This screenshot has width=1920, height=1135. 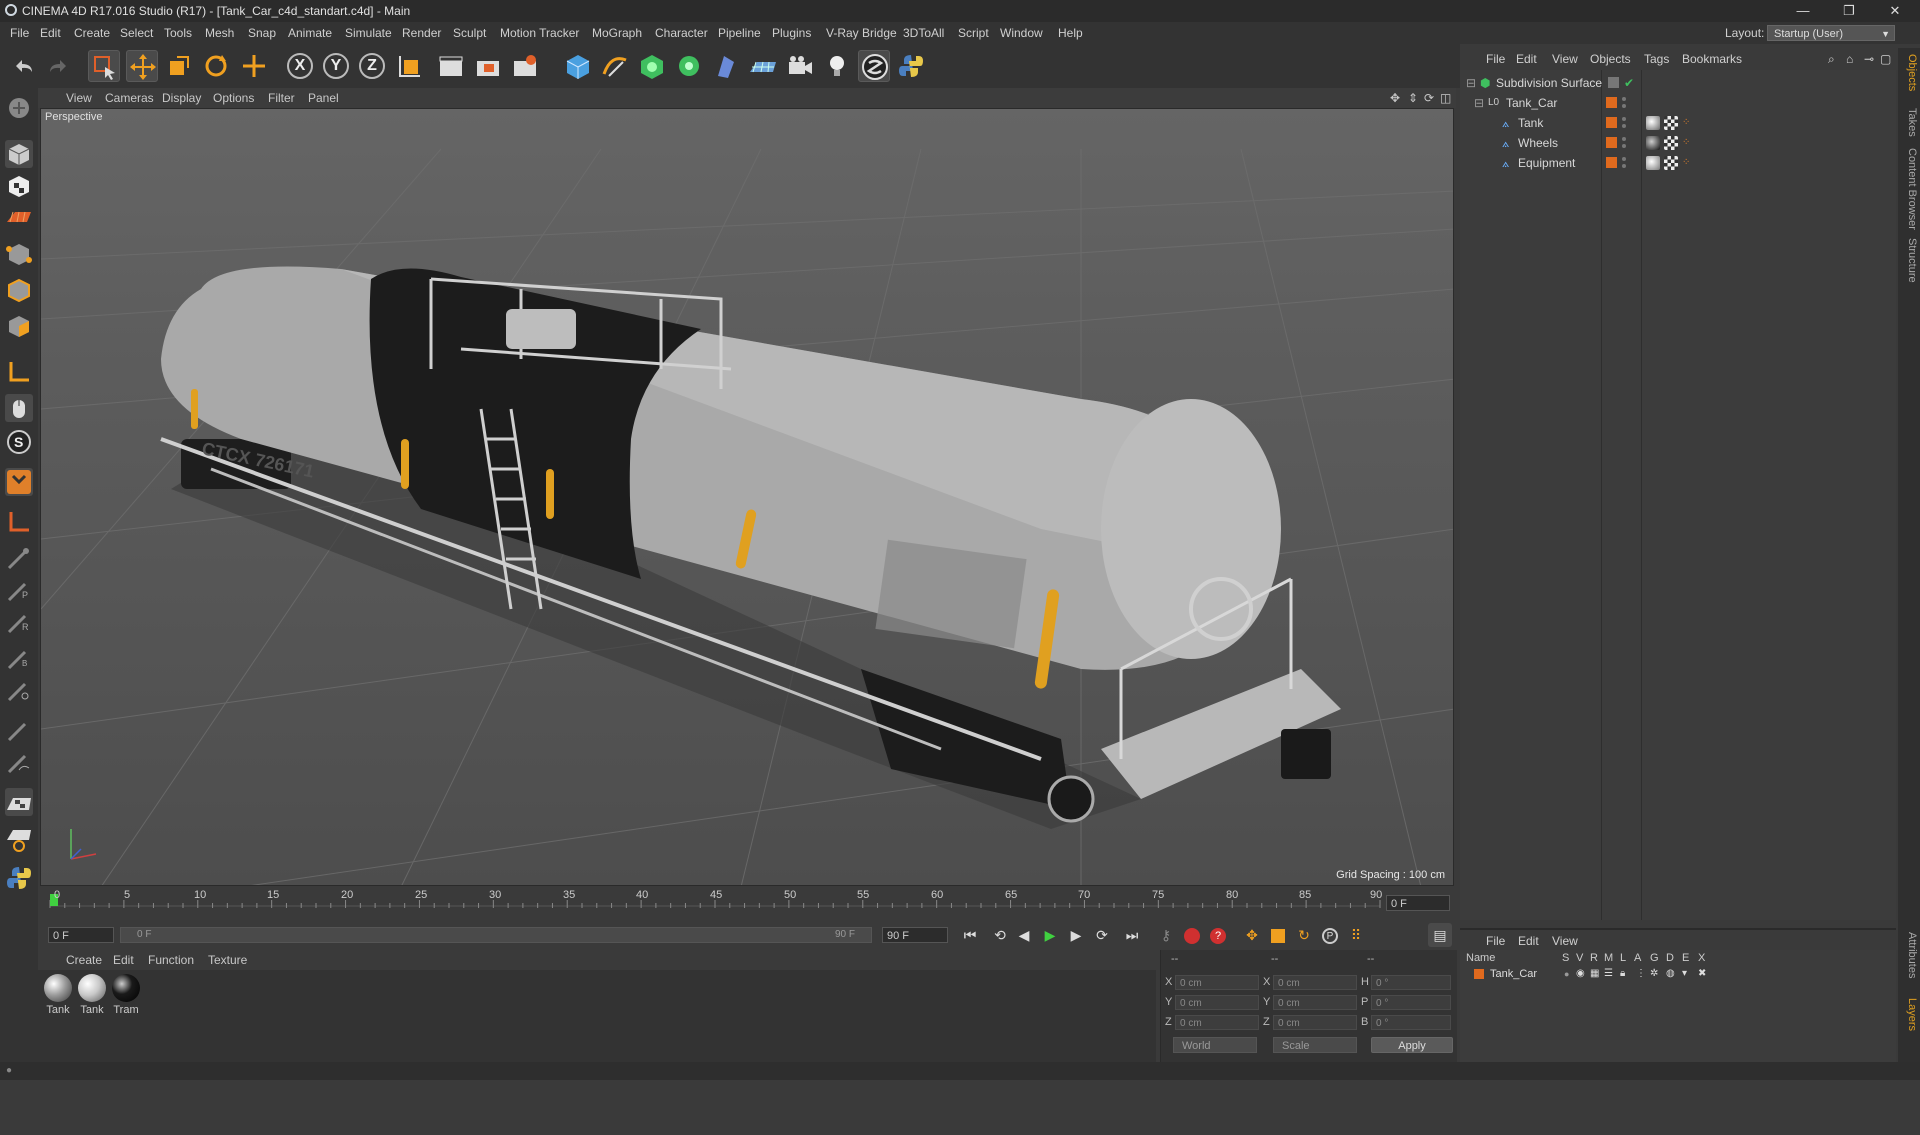 What do you see at coordinates (233, 98) in the screenshot?
I see `viewport-menu-options: Options` at bounding box center [233, 98].